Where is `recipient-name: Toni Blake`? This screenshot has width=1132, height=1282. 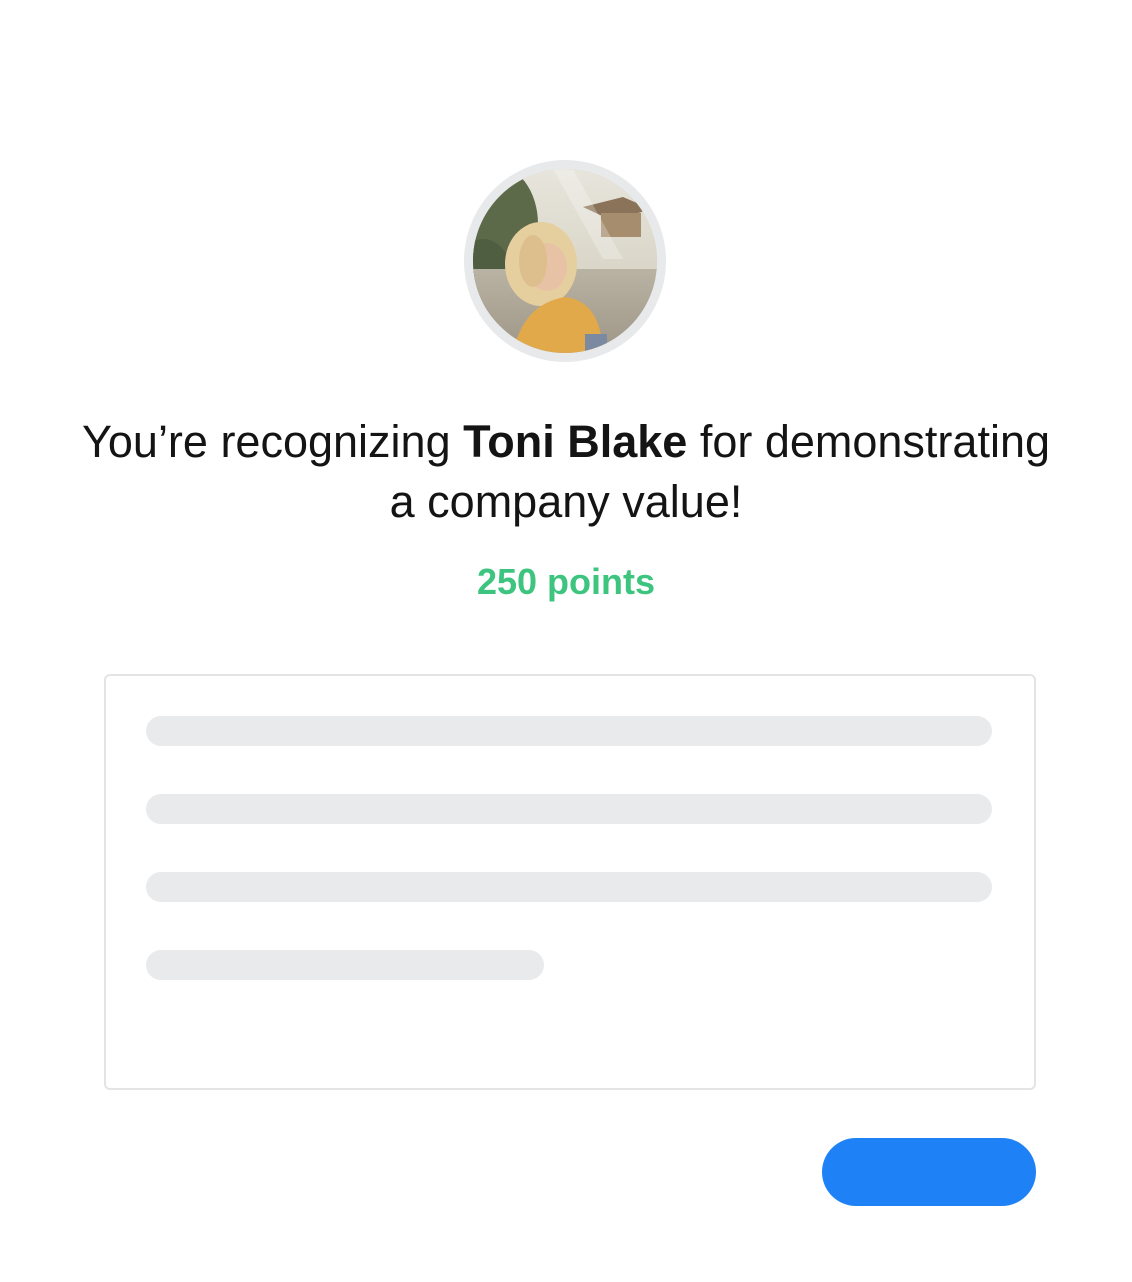
recipient-name: Toni Blake is located at coordinates (575, 441).